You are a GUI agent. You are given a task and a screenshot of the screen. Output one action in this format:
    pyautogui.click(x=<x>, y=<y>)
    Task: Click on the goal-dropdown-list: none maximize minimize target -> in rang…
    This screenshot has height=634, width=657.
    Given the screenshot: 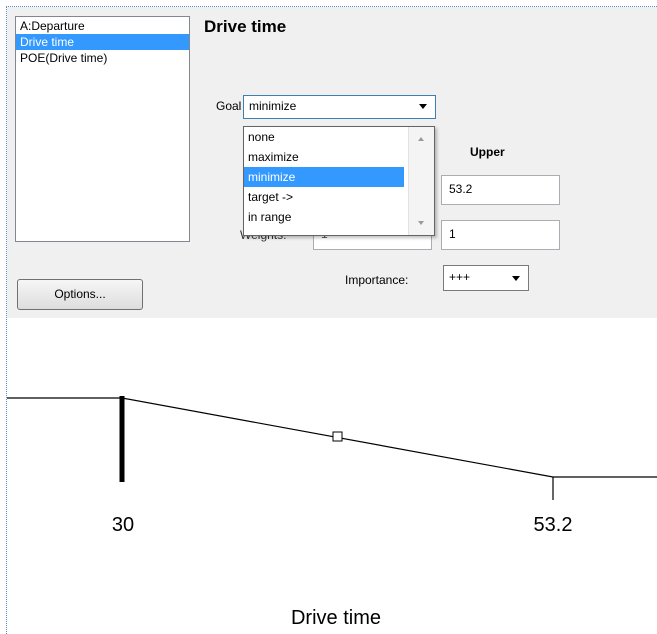 What is the action you would take?
    pyautogui.click(x=339, y=181)
    